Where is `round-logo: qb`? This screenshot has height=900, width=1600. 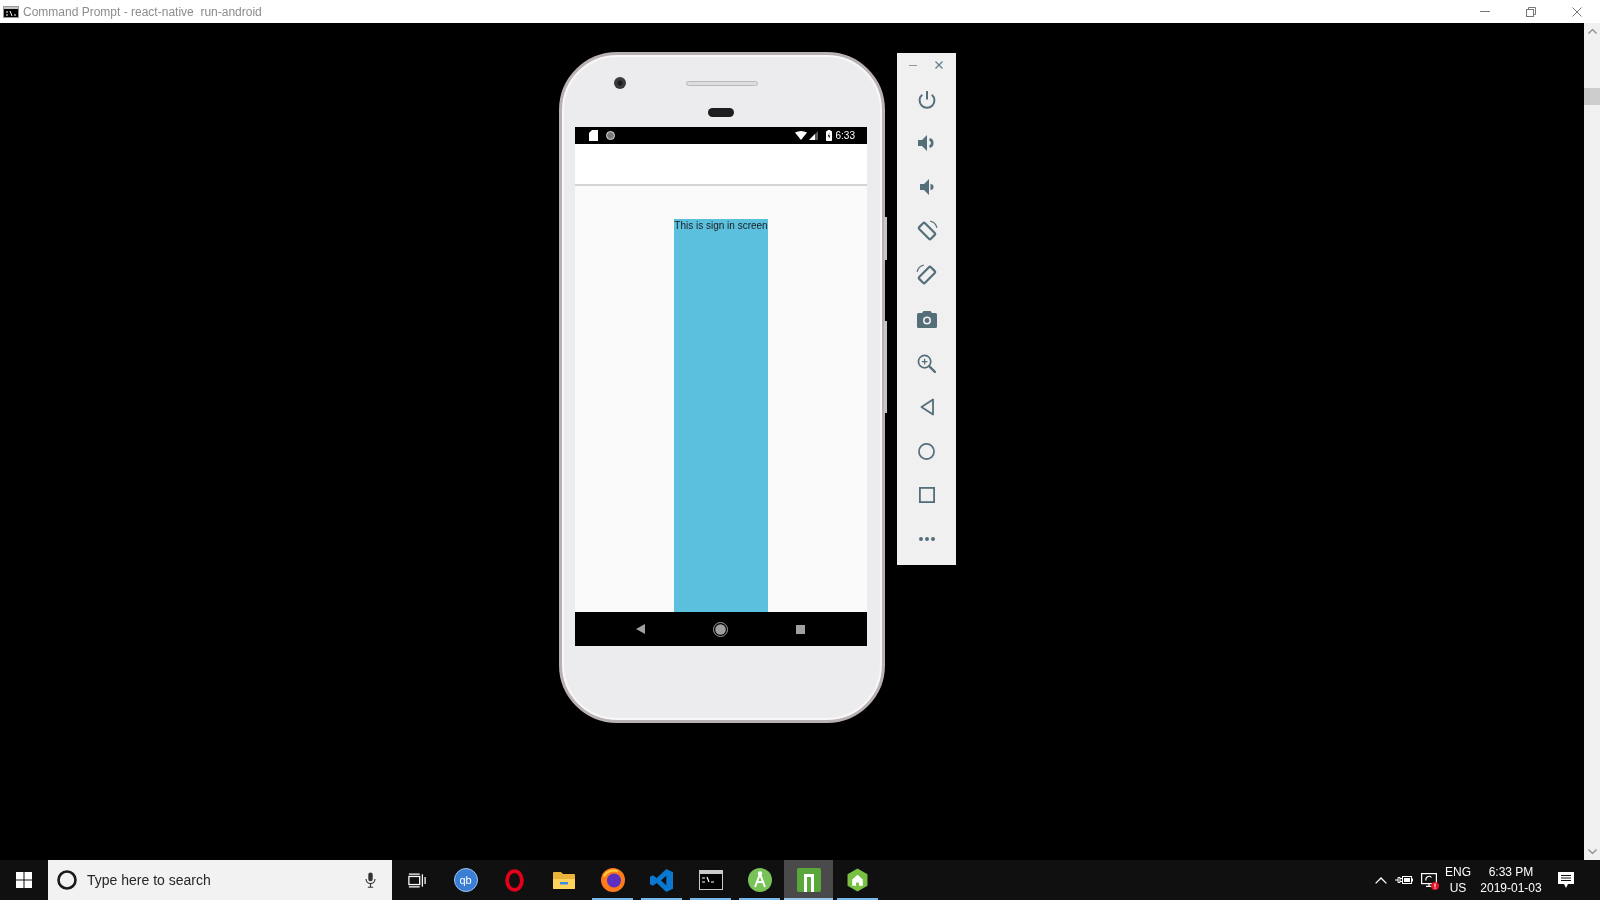 round-logo: qb is located at coordinates (465, 880).